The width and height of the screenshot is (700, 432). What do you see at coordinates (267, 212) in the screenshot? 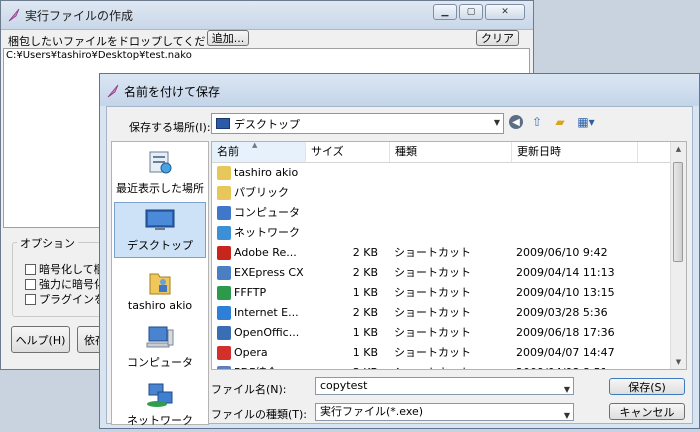
I see `file-name-cell: コンピュータ` at bounding box center [267, 212].